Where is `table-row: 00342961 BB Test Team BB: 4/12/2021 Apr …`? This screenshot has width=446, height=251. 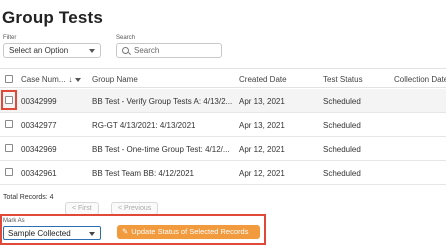
table-row: 00342961 BB Test Team BB: 4/12/2021 Apr … is located at coordinates (223, 173).